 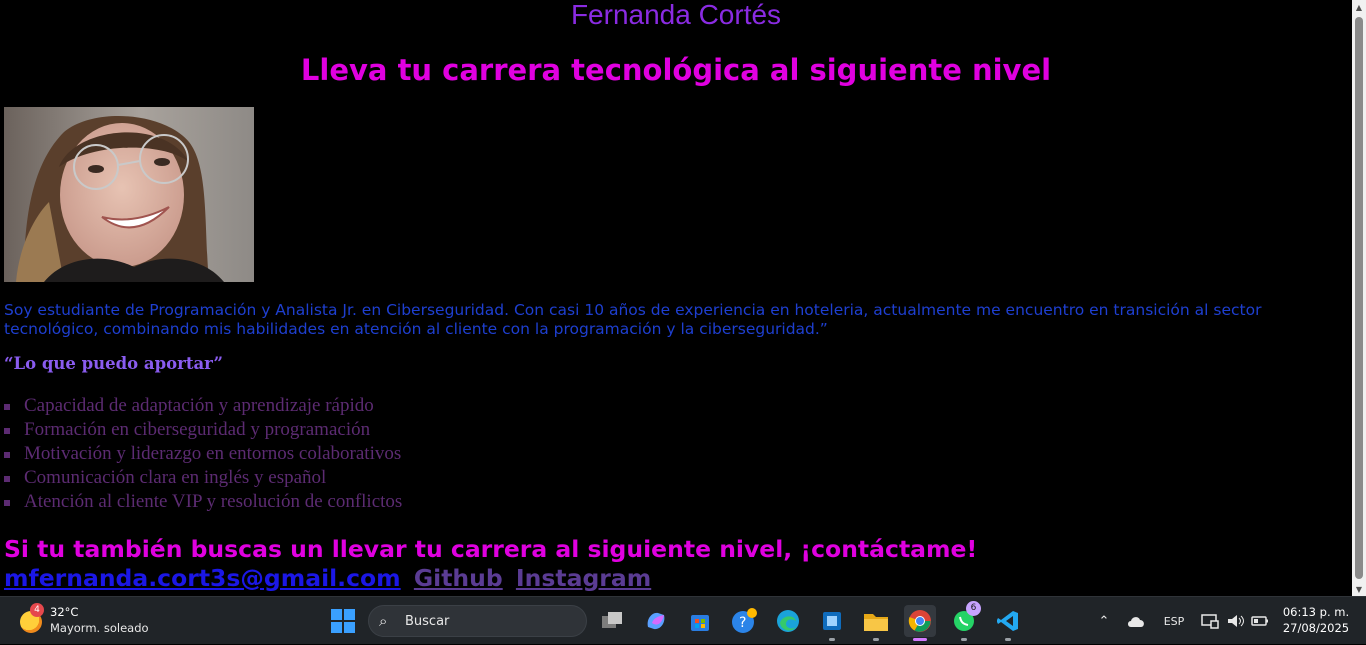 I want to click on app-icon, so click(x=832, y=623).